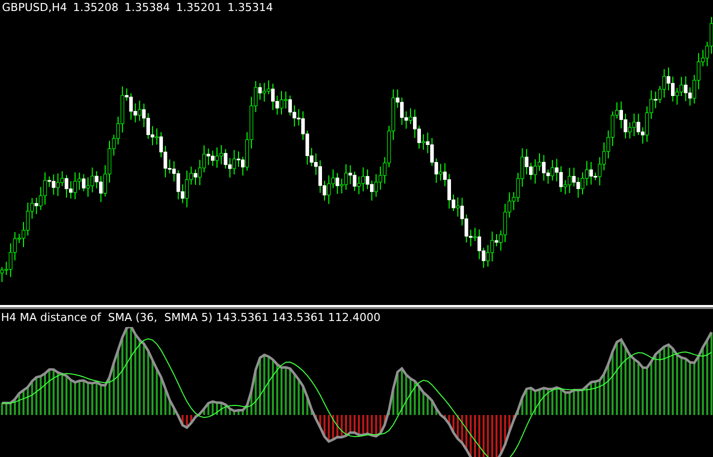  I want to click on price-quote: 1.35314, so click(250, 8).